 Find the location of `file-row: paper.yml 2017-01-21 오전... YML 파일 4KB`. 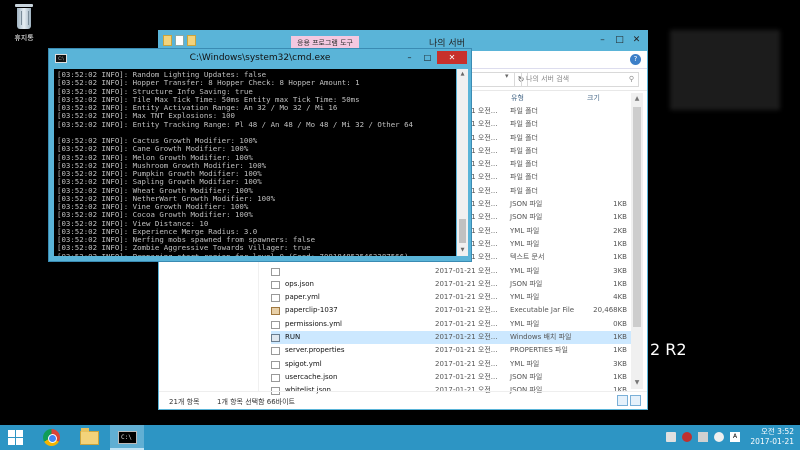

file-row: paper.yml 2017-01-21 오전... YML 파일 4KB is located at coordinates (451, 297).